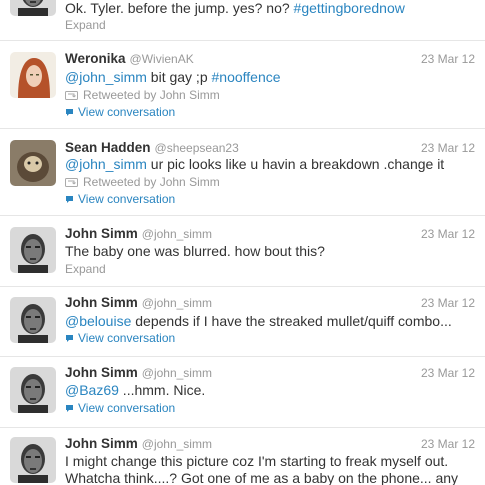  What do you see at coordinates (92, 390) in the screenshot?
I see `mention-link: @Baz69` at bounding box center [92, 390].